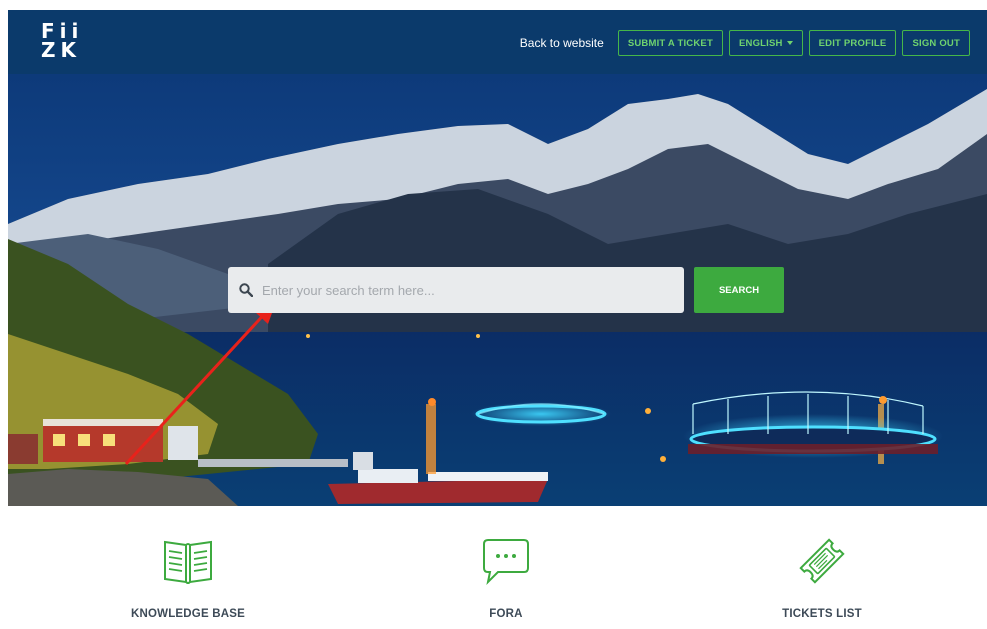 This screenshot has width=987, height=629. I want to click on sign-out-label: SIGN OUT, so click(936, 43).